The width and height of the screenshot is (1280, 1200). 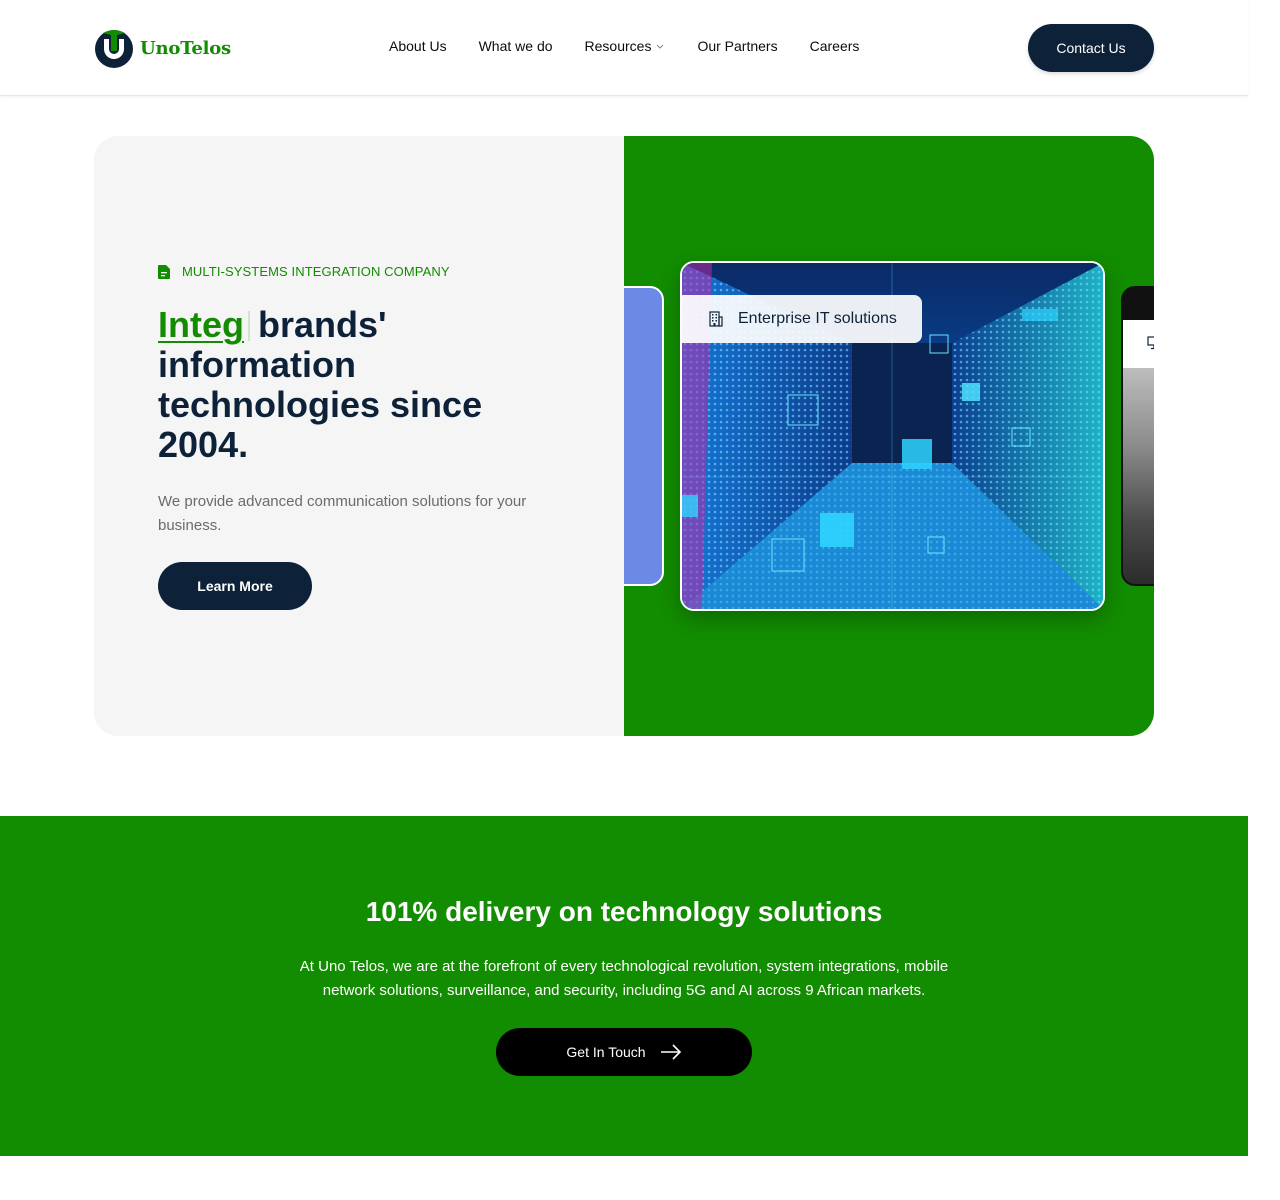 I want to click on card-tag-label: Enterprise IT solutions, so click(x=817, y=318).